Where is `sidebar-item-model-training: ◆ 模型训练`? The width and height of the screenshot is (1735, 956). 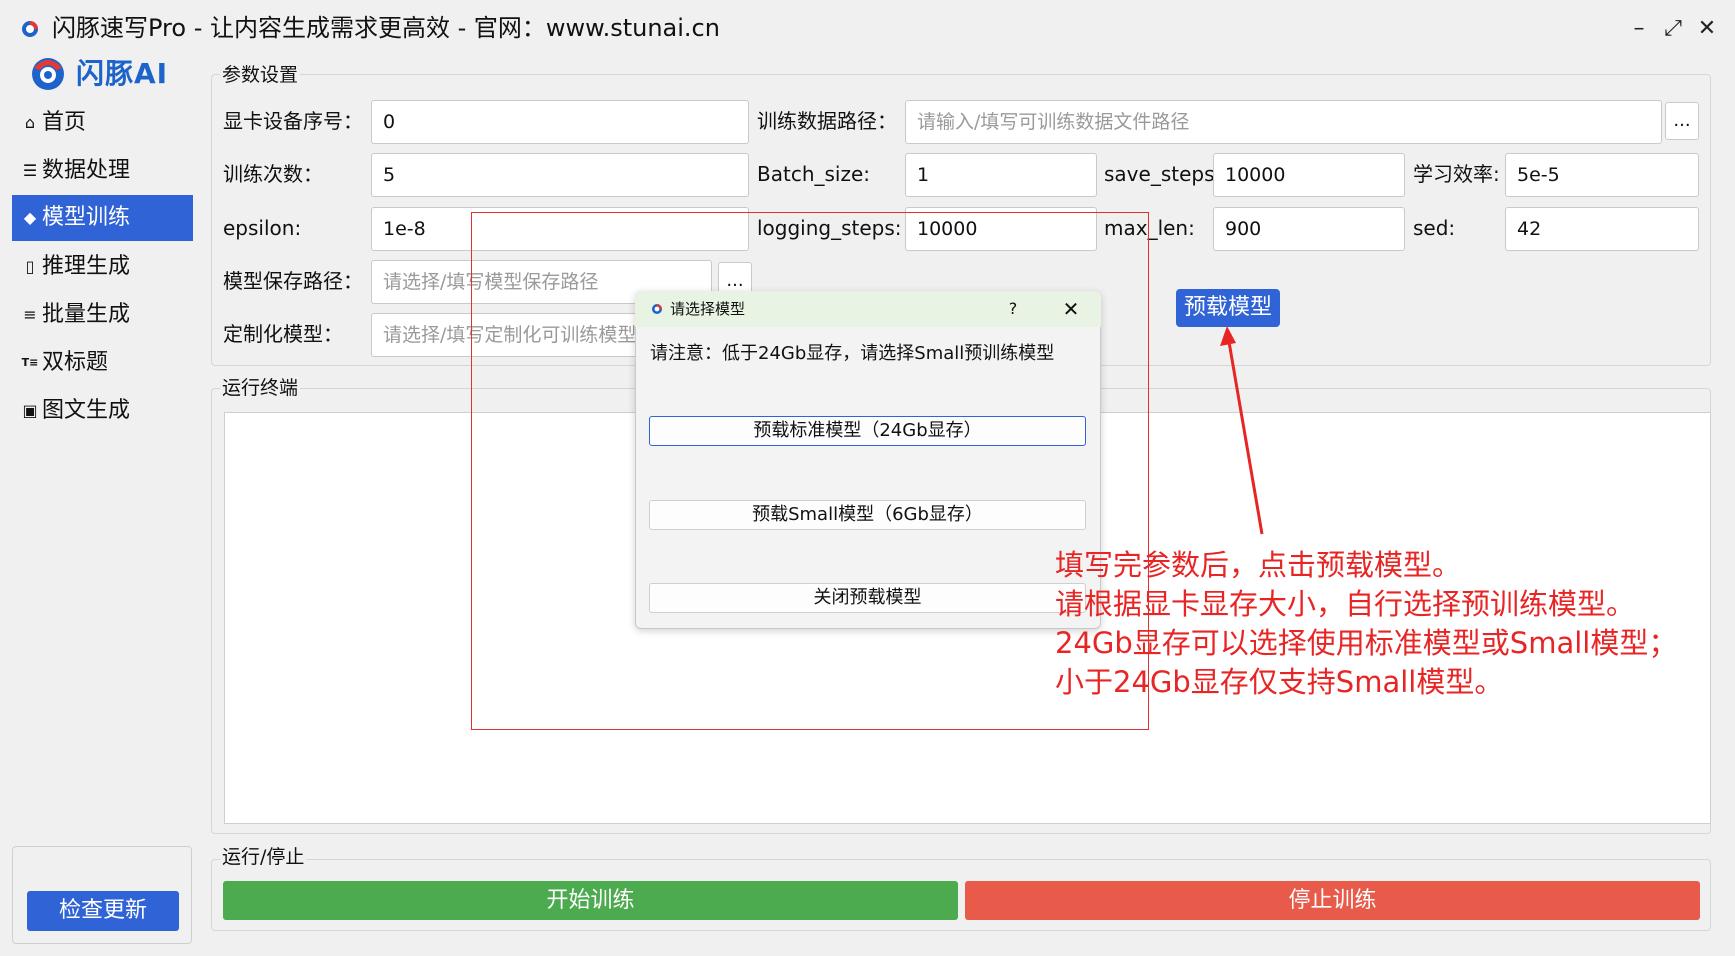
sidebar-item-model-training: ◆ 模型训练 is located at coordinates (102, 218).